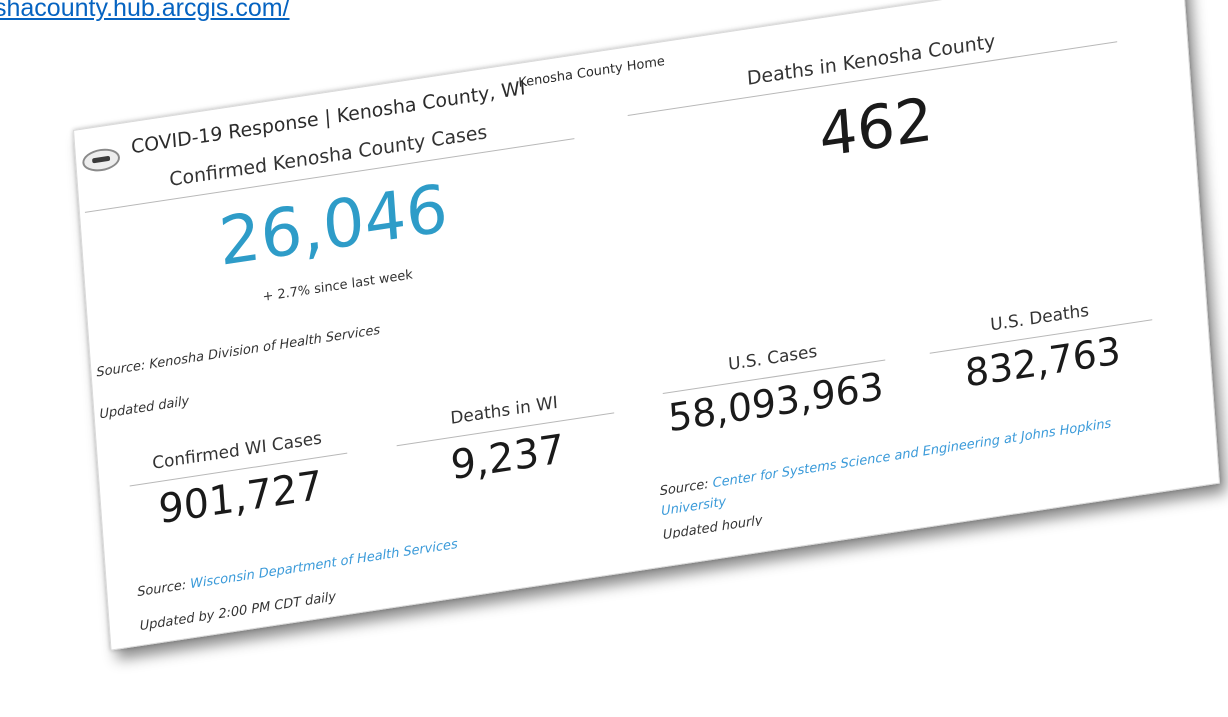 The height and width of the screenshot is (717, 1228). I want to click on us-updated: Updated hourly, so click(712, 527).